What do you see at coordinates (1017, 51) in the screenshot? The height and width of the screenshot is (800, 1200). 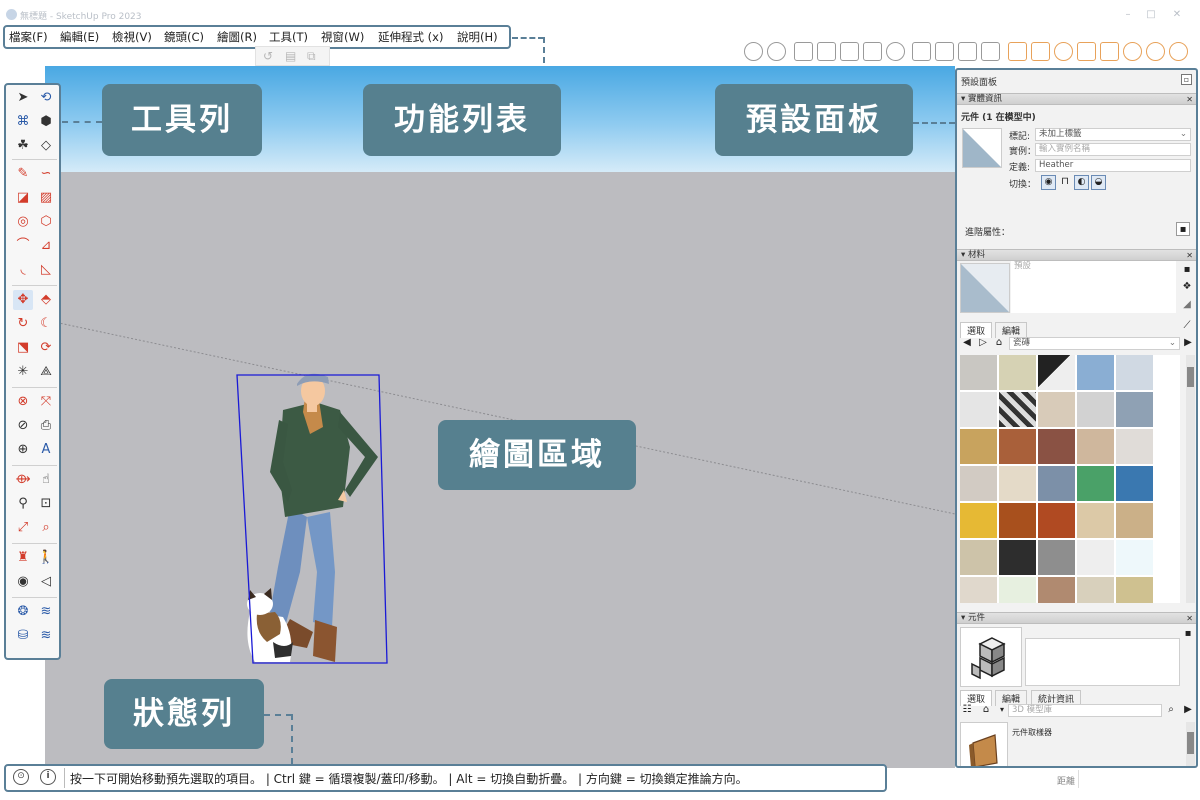 I see `back-view-icon` at bounding box center [1017, 51].